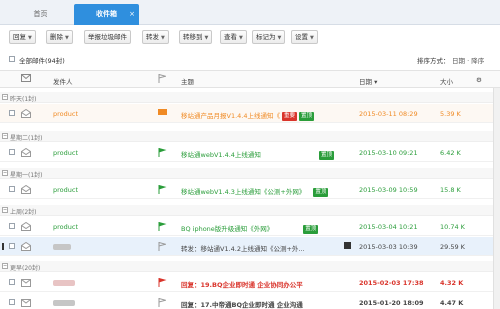  What do you see at coordinates (132, 14) in the screenshot?
I see `close-icon: ×` at bounding box center [132, 14].